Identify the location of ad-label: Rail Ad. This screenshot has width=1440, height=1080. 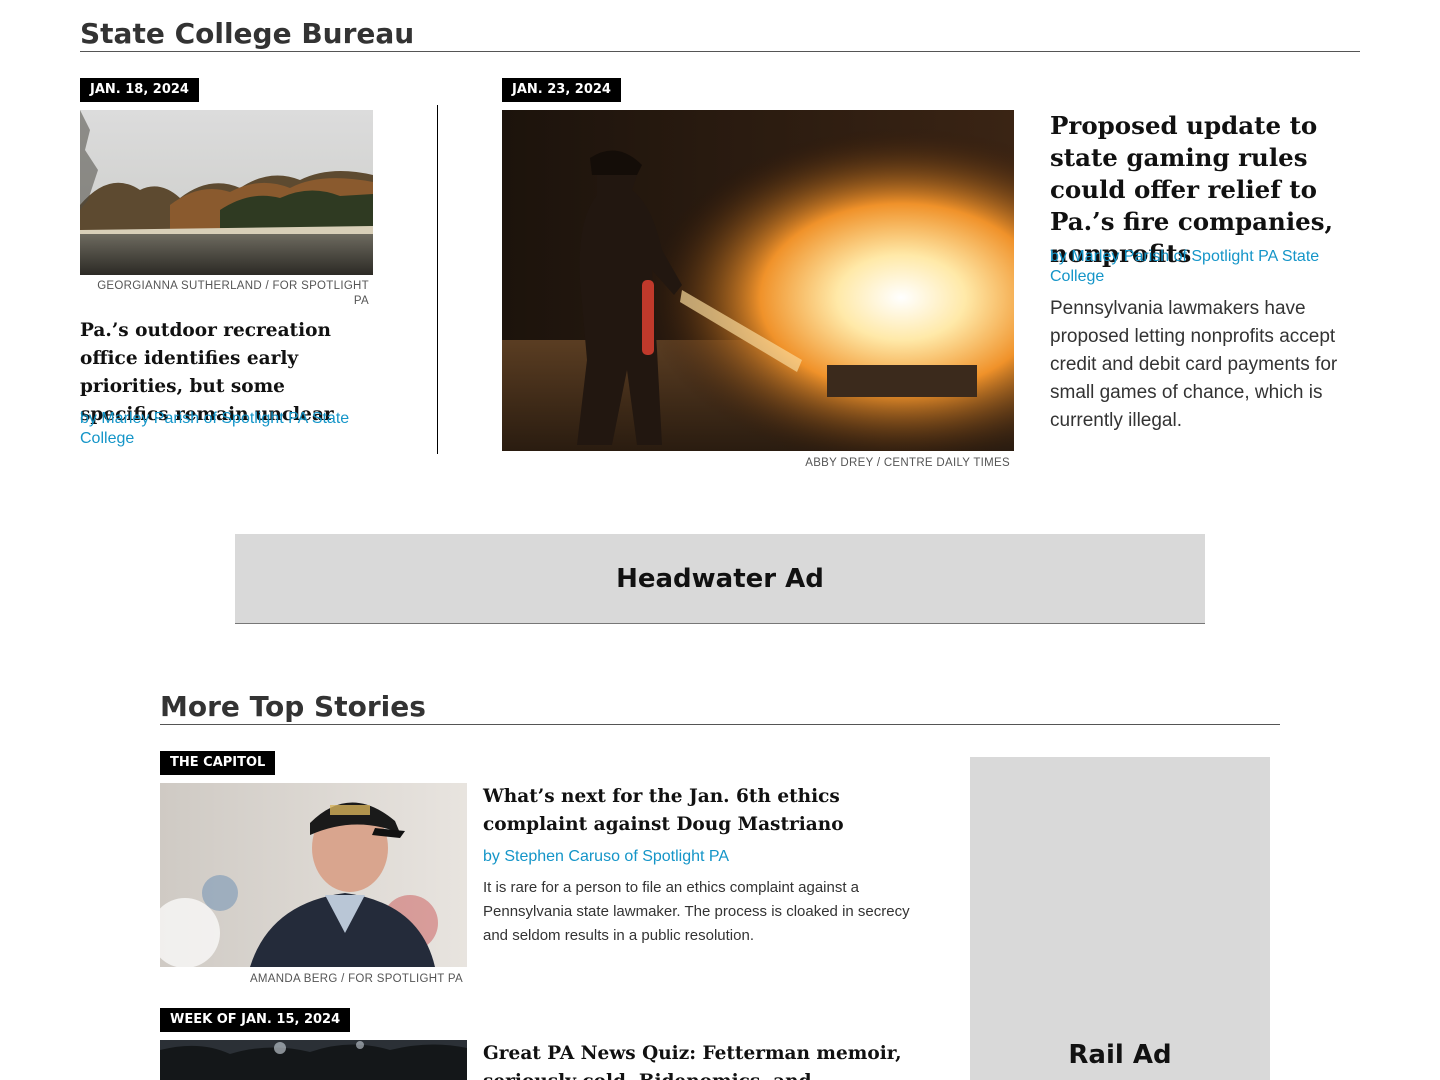
(1120, 1055).